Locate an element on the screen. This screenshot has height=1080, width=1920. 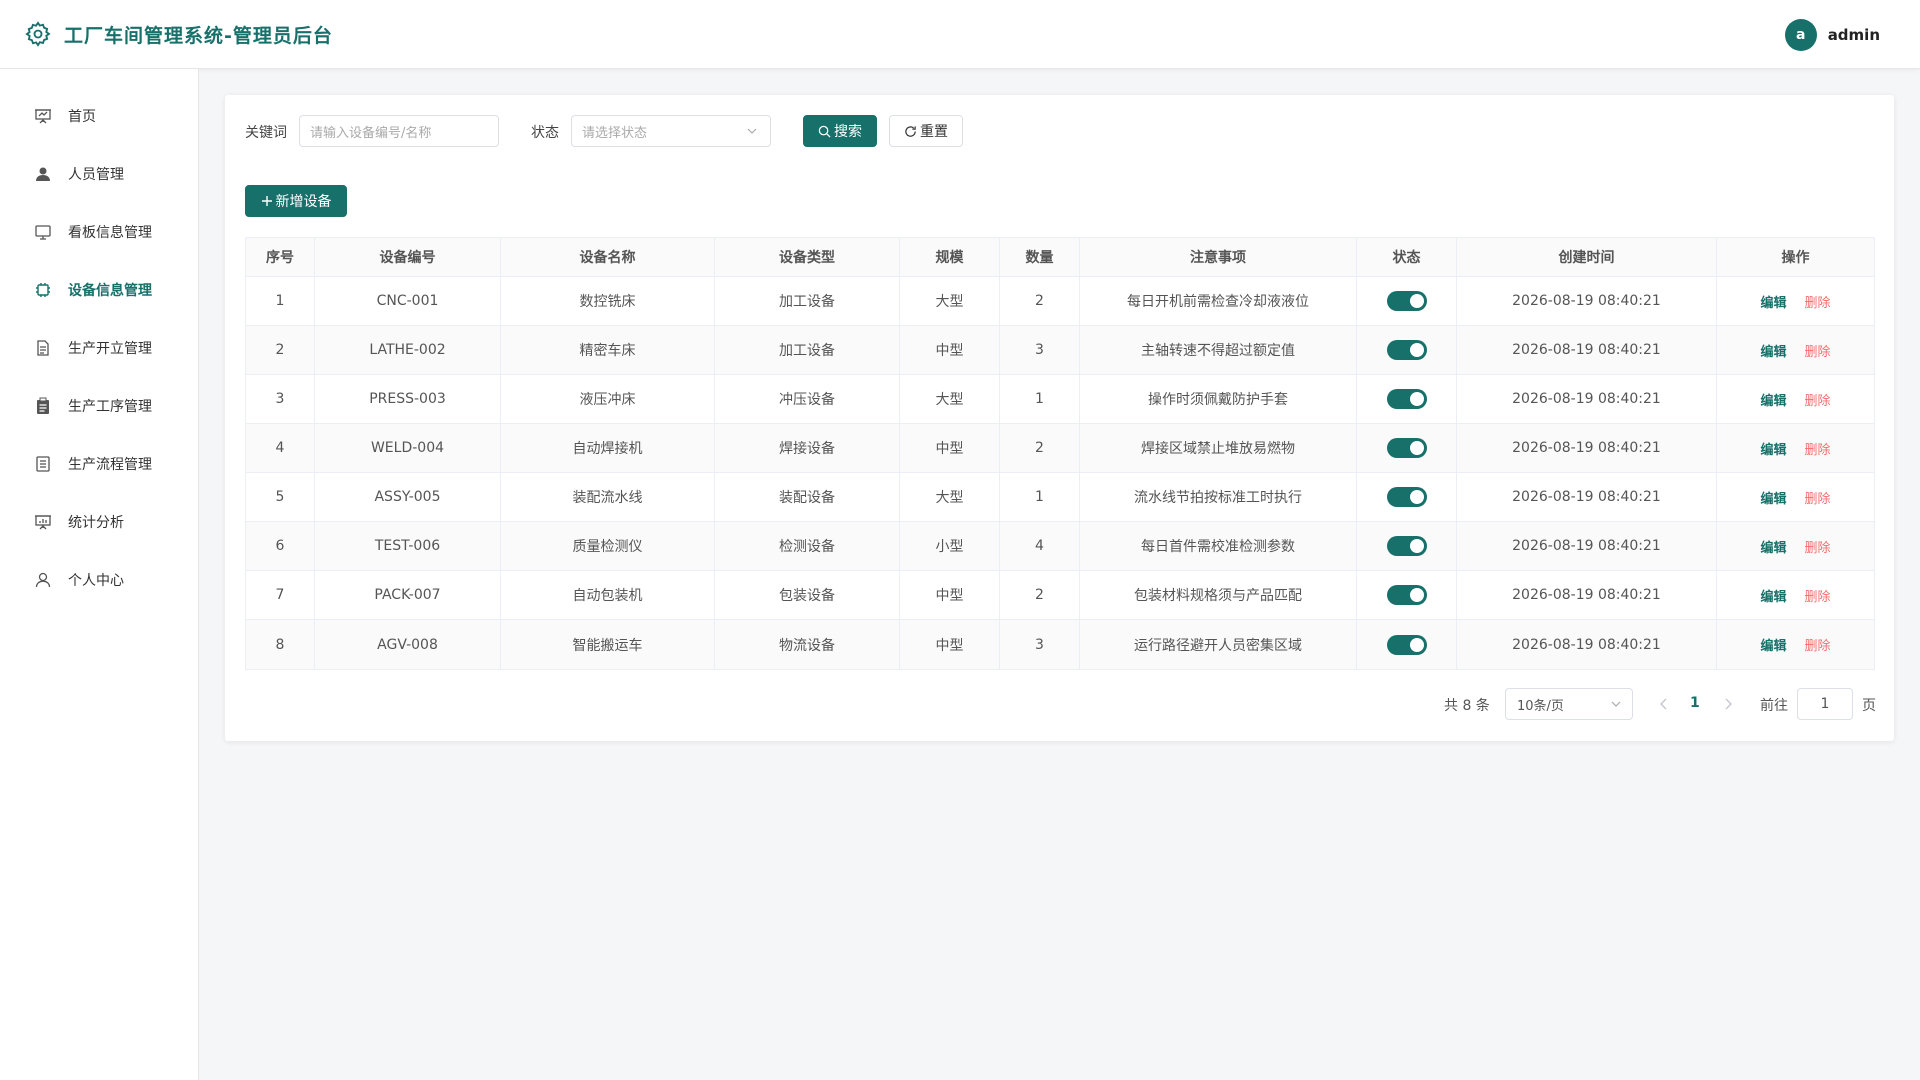
add-equipment-label: 新增设备 is located at coordinates (303, 202).